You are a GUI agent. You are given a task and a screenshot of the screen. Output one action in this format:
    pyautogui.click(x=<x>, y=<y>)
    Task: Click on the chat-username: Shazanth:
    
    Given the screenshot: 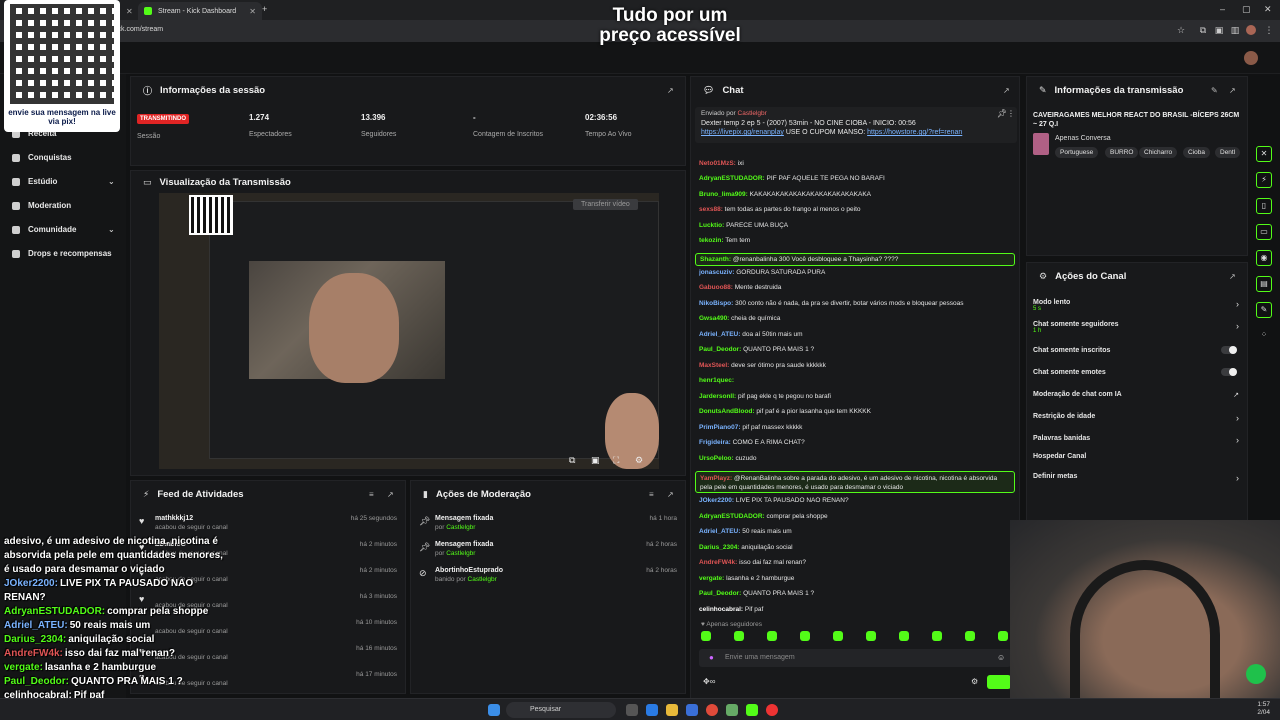 What is the action you would take?
    pyautogui.click(x=715, y=259)
    